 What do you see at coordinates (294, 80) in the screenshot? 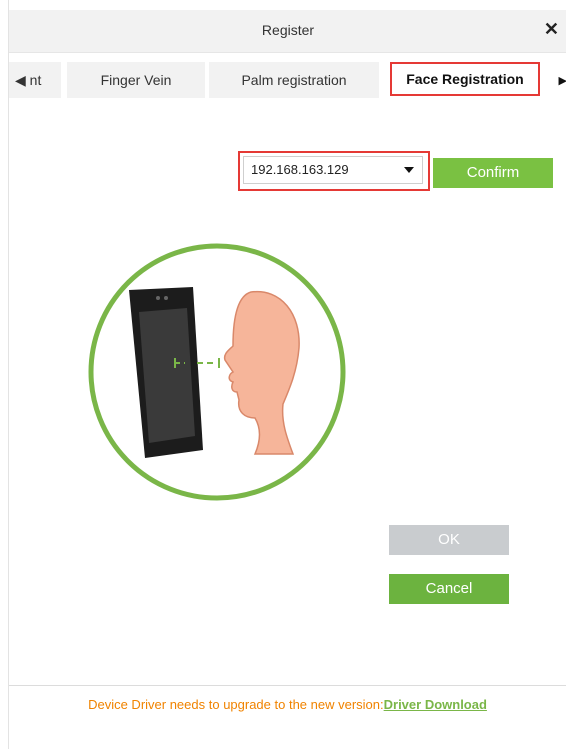
I see `tab-palm-registration: Palm registration` at bounding box center [294, 80].